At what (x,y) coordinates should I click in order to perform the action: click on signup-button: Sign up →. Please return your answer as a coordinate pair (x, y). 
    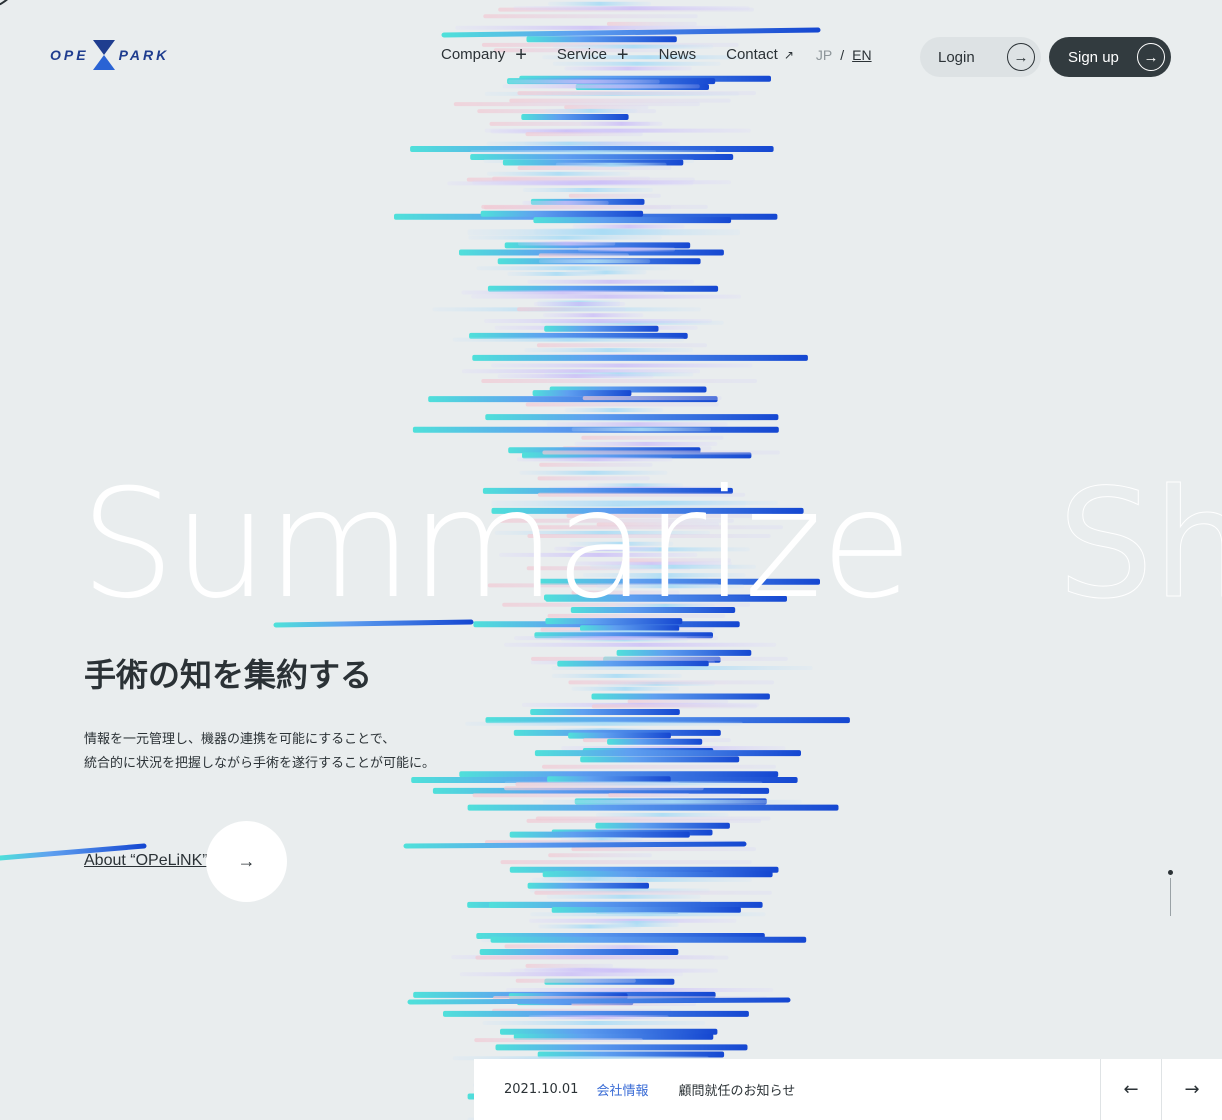
    Looking at the image, I should click on (1110, 57).